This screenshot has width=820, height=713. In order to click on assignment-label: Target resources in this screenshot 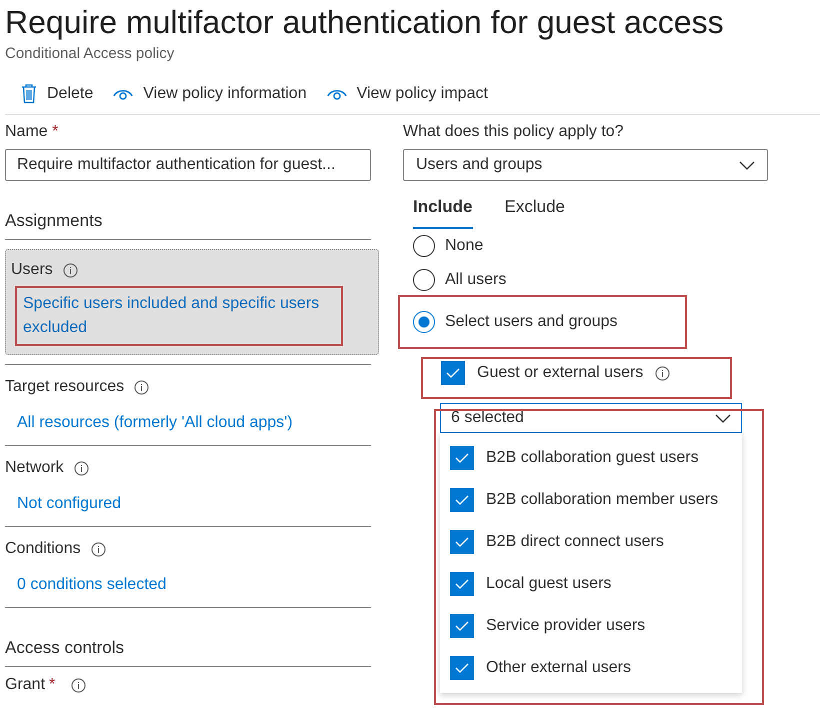, I will do `click(64, 387)`.